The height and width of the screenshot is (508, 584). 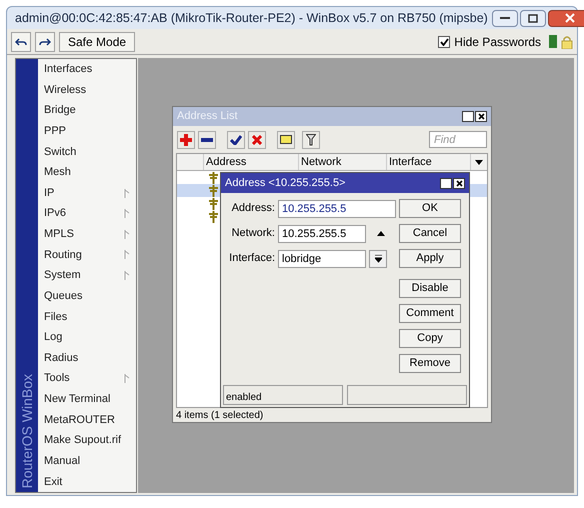 What do you see at coordinates (430, 258) in the screenshot?
I see `dialog-button: Apply` at bounding box center [430, 258].